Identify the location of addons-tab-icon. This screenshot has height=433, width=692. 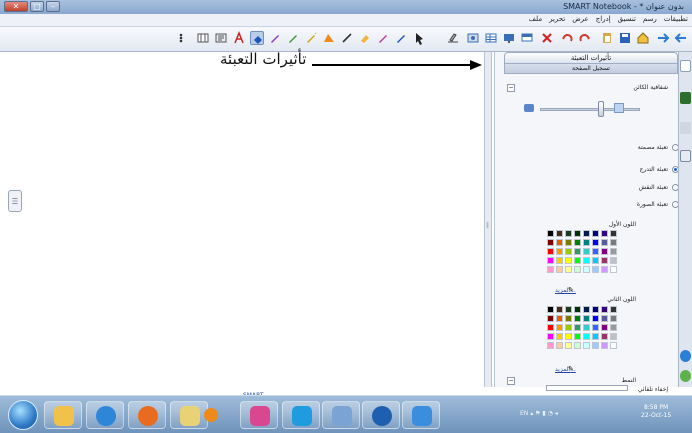
(685, 356).